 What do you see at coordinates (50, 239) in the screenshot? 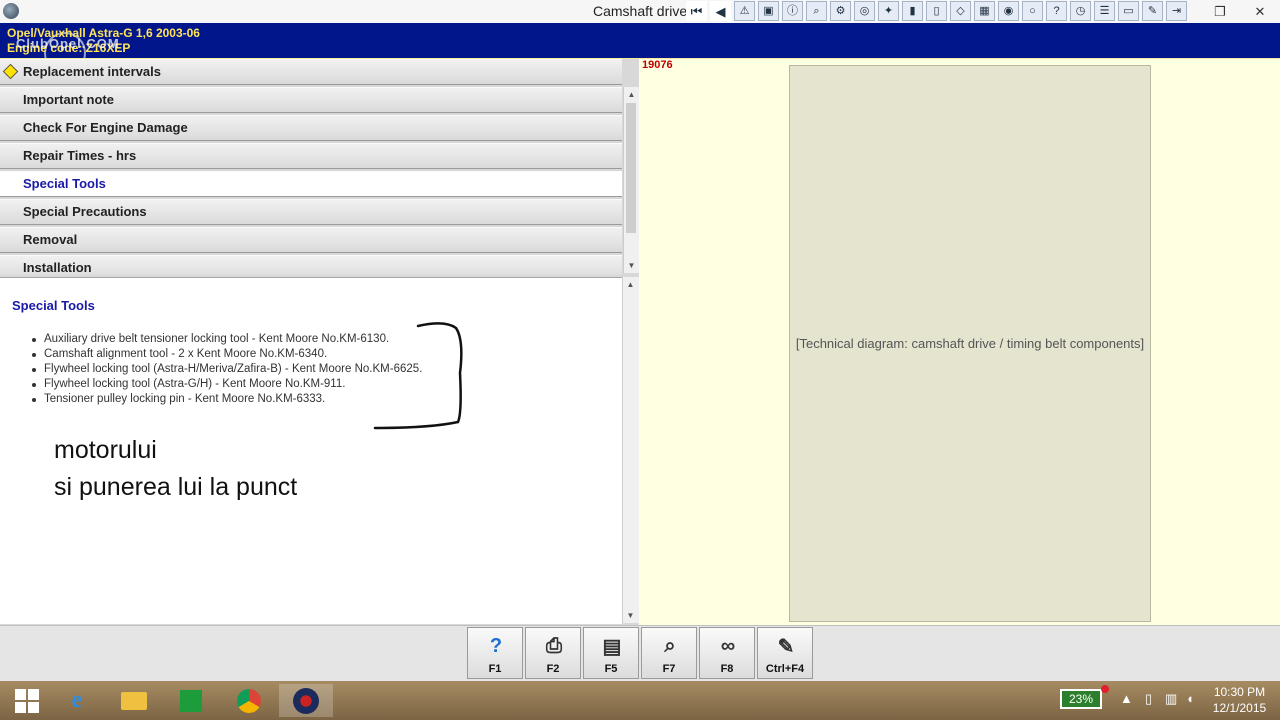
I see `menu-item-label: Removal` at bounding box center [50, 239].